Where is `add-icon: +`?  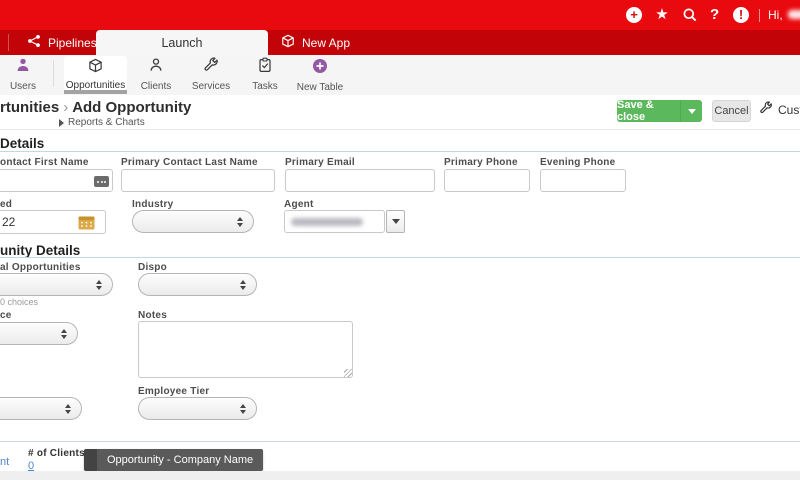 add-icon: + is located at coordinates (634, 15).